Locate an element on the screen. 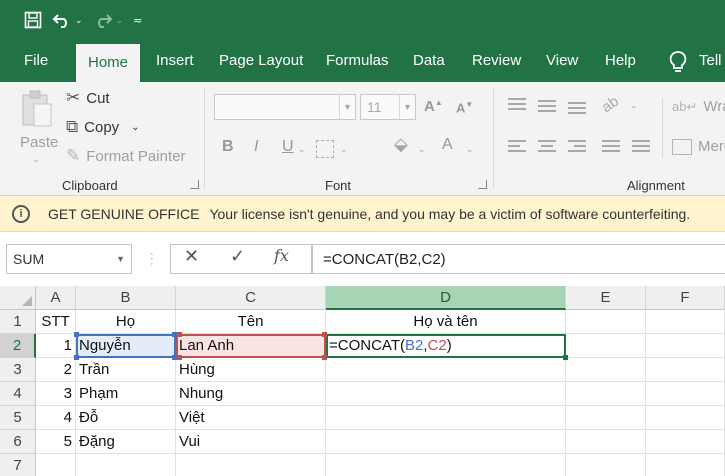 This screenshot has width=725, height=476. column-header-c: C is located at coordinates (251, 298).